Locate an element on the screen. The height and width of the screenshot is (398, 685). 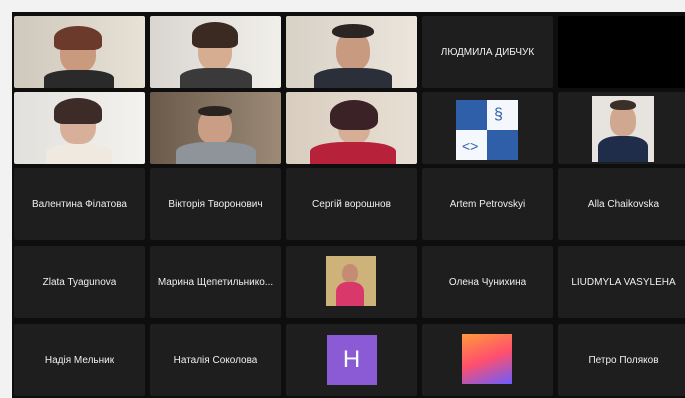
video-tile: H is located at coordinates (351, 360).